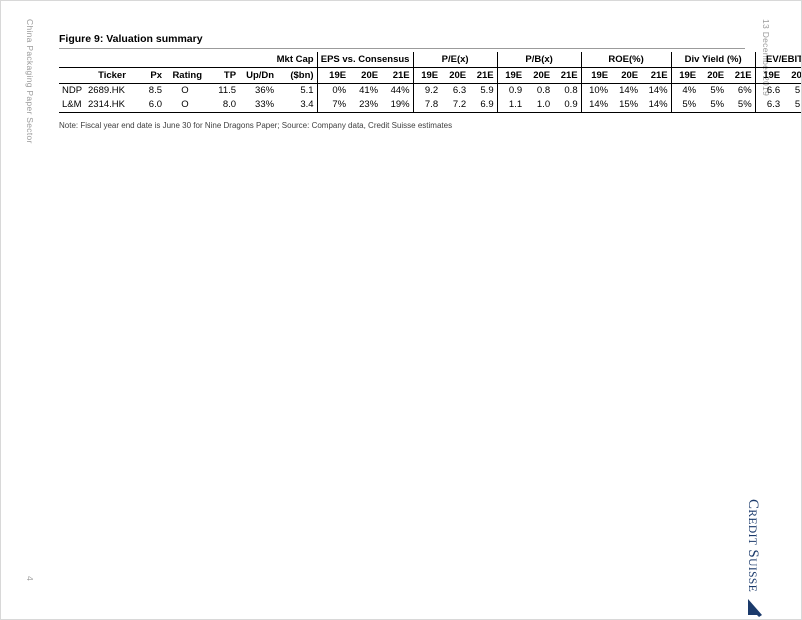  I want to click on cell-mkt-cap: 3.4, so click(297, 105).